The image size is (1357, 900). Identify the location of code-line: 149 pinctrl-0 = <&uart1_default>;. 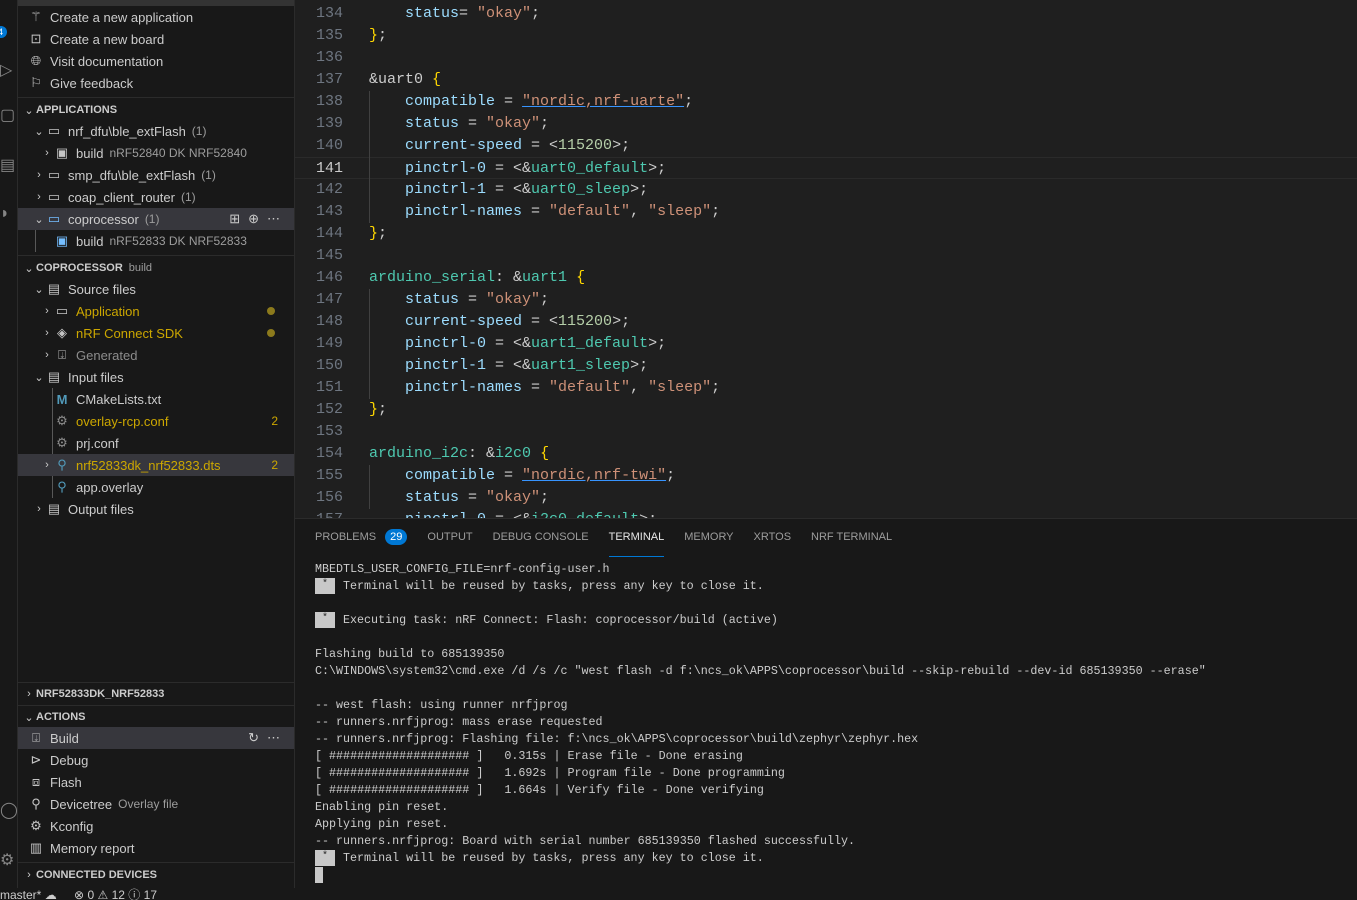
(826, 344).